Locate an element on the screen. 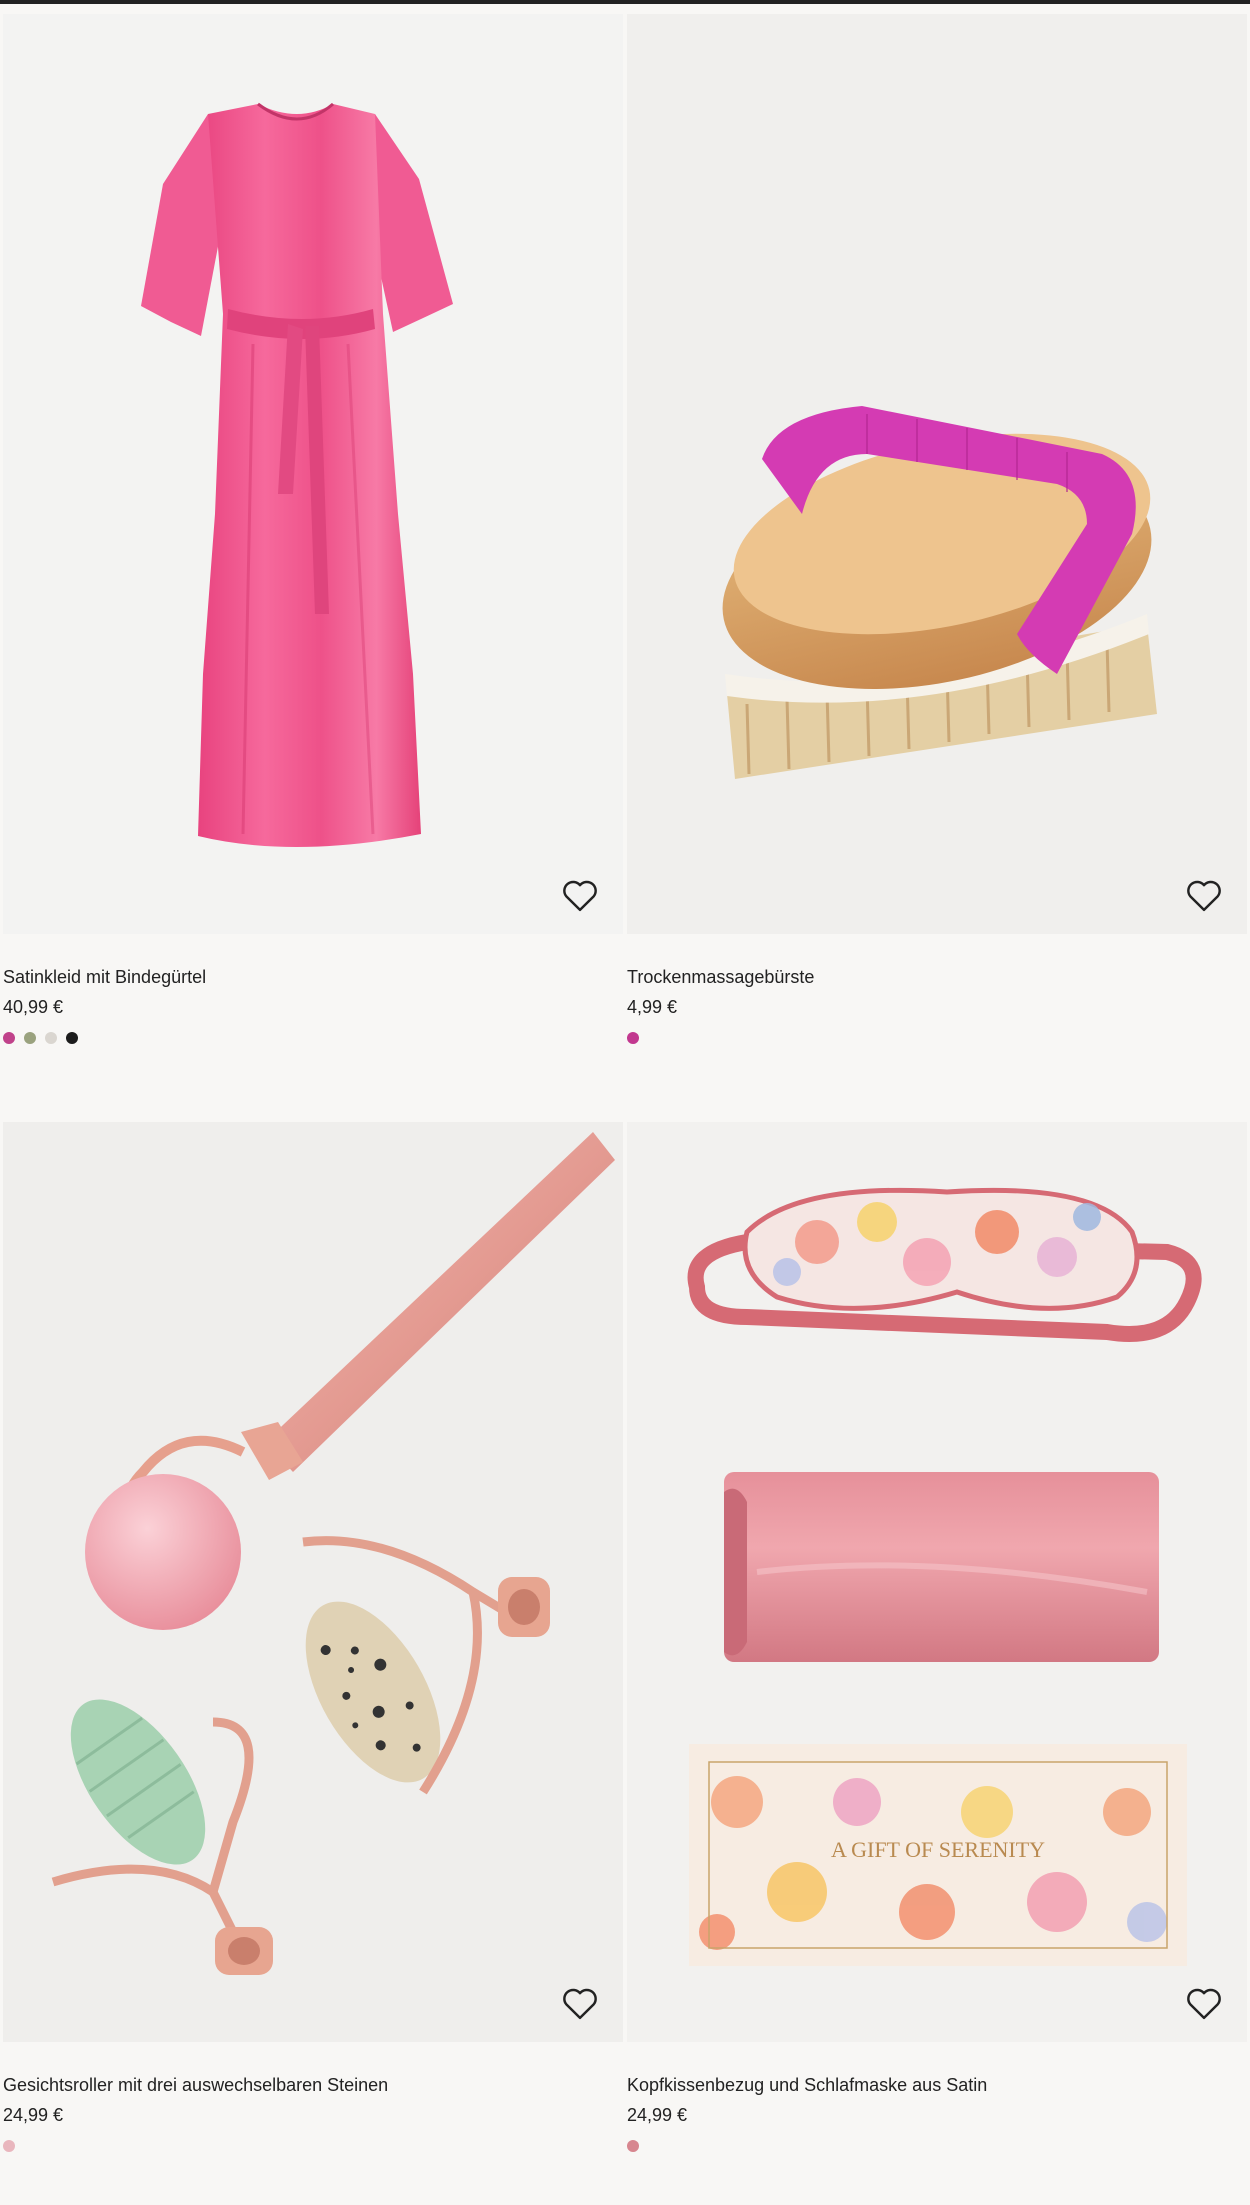 The height and width of the screenshot is (2205, 1250). product-info: Trockenmassagebürste 4,99 € is located at coordinates (937, 989).